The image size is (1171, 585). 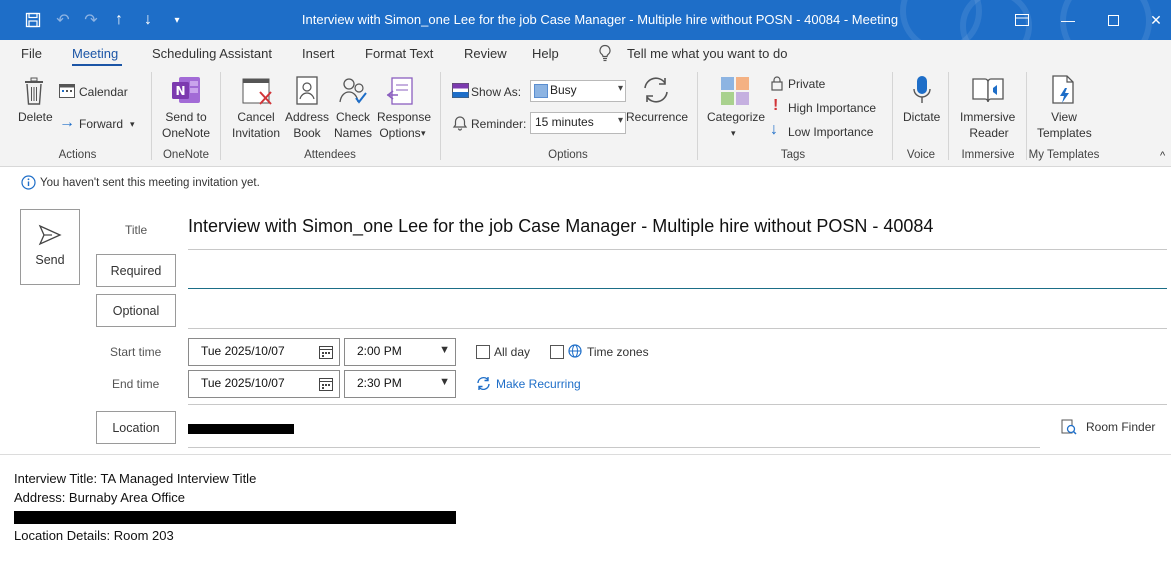 I want to click on up-arrow-icon: ↑, so click(x=119, y=20).